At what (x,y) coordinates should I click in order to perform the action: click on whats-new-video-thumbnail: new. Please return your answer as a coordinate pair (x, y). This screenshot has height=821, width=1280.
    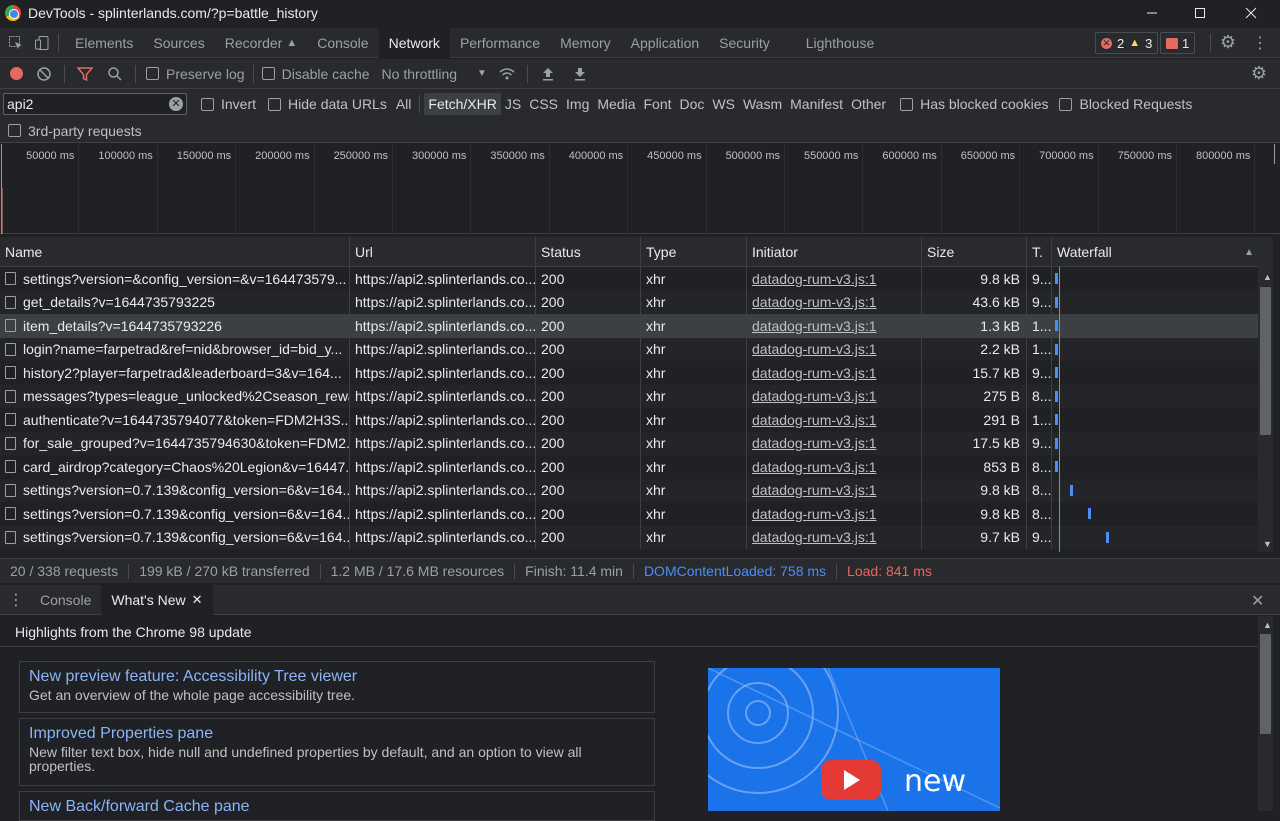
    Looking at the image, I should click on (854, 739).